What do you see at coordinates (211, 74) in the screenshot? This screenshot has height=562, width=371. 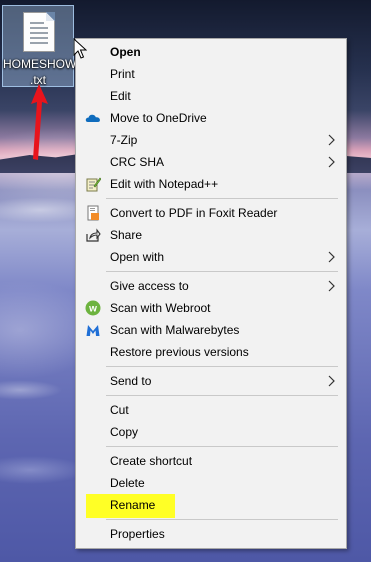 I see `menu-item-print: Print` at bounding box center [211, 74].